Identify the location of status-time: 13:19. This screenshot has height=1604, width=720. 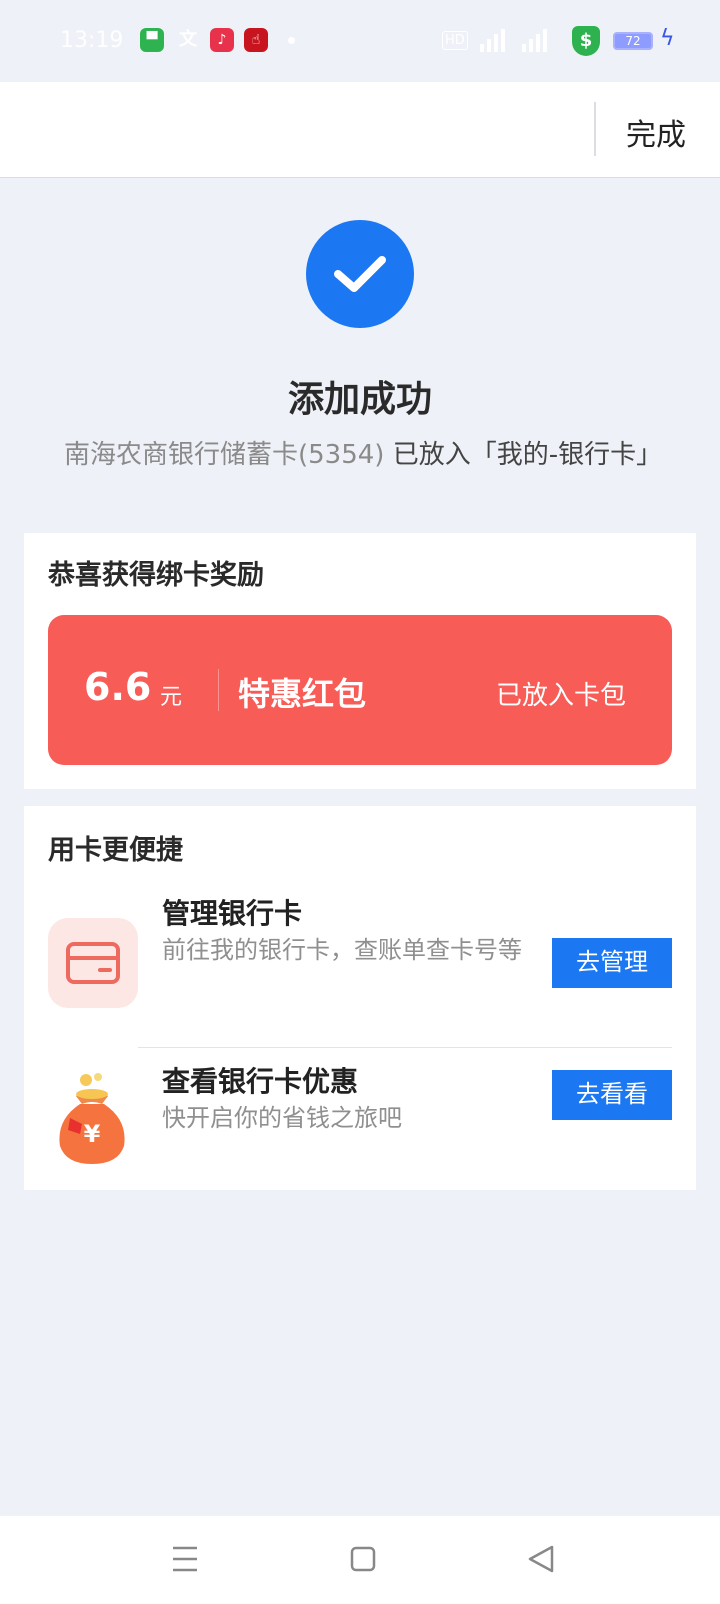
(92, 40).